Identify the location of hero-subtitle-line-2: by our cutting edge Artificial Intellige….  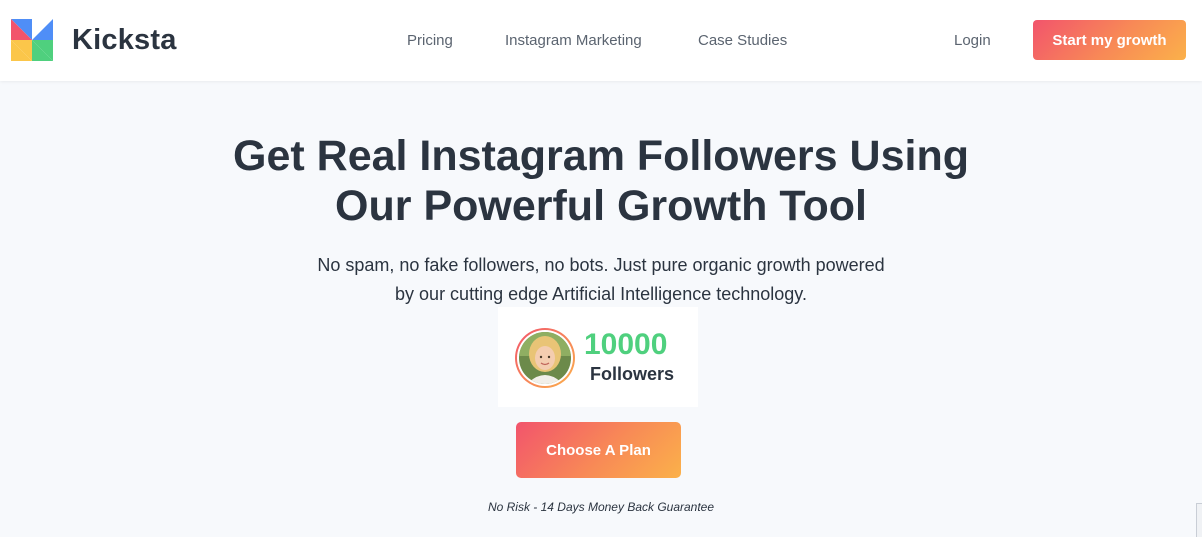
(601, 294).